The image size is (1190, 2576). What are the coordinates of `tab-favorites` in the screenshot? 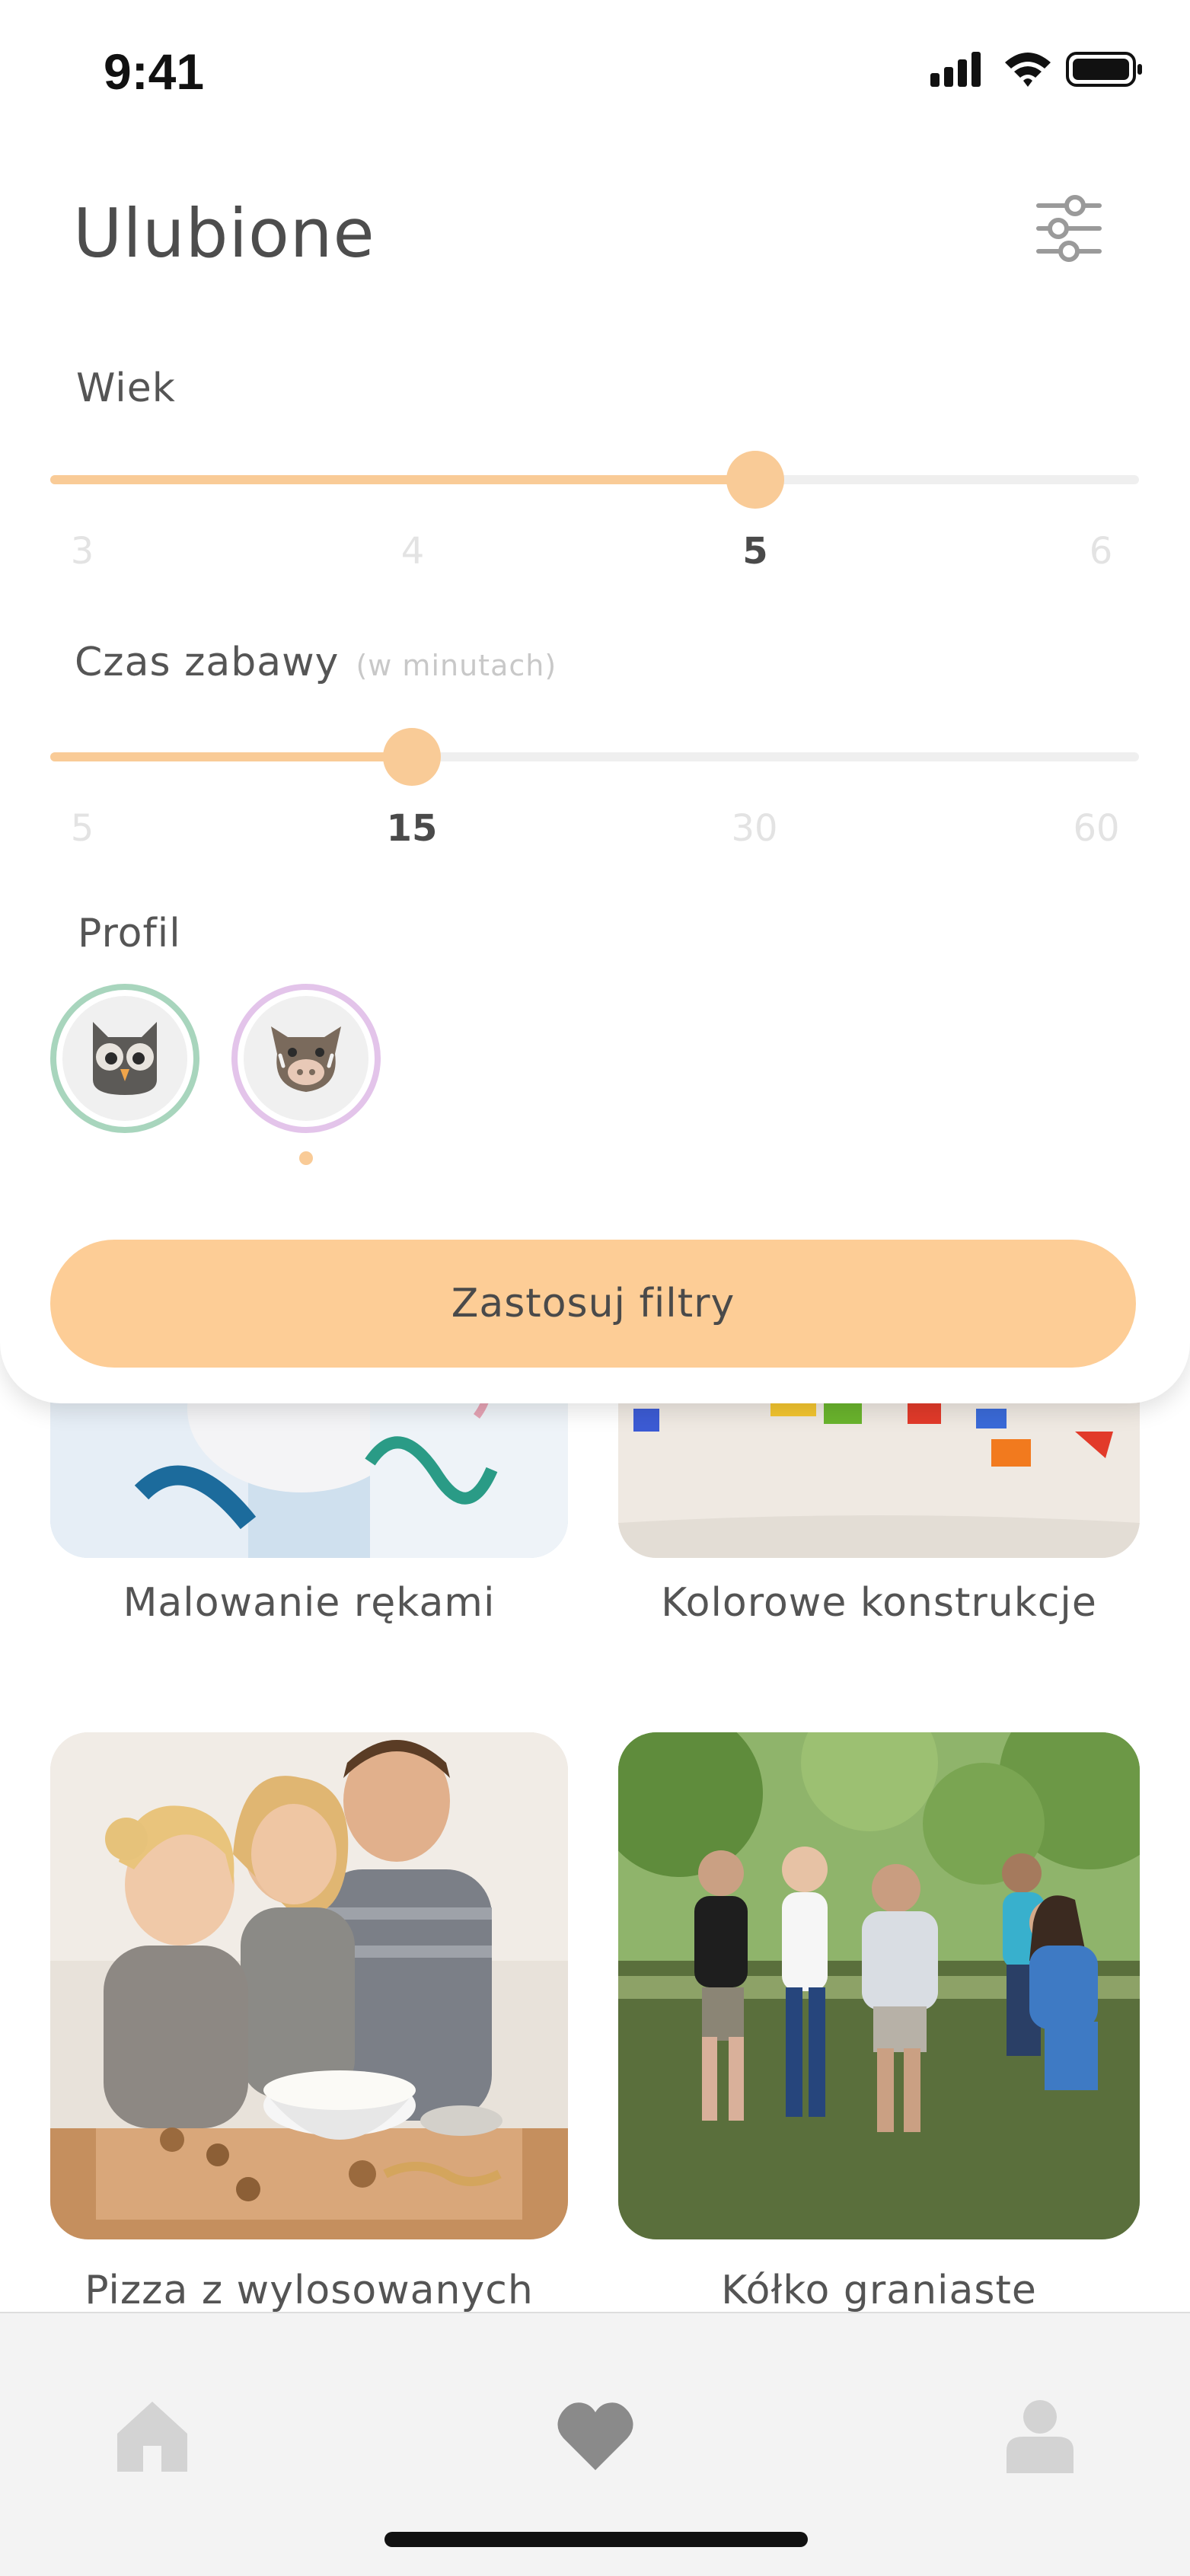 It's located at (595, 2435).